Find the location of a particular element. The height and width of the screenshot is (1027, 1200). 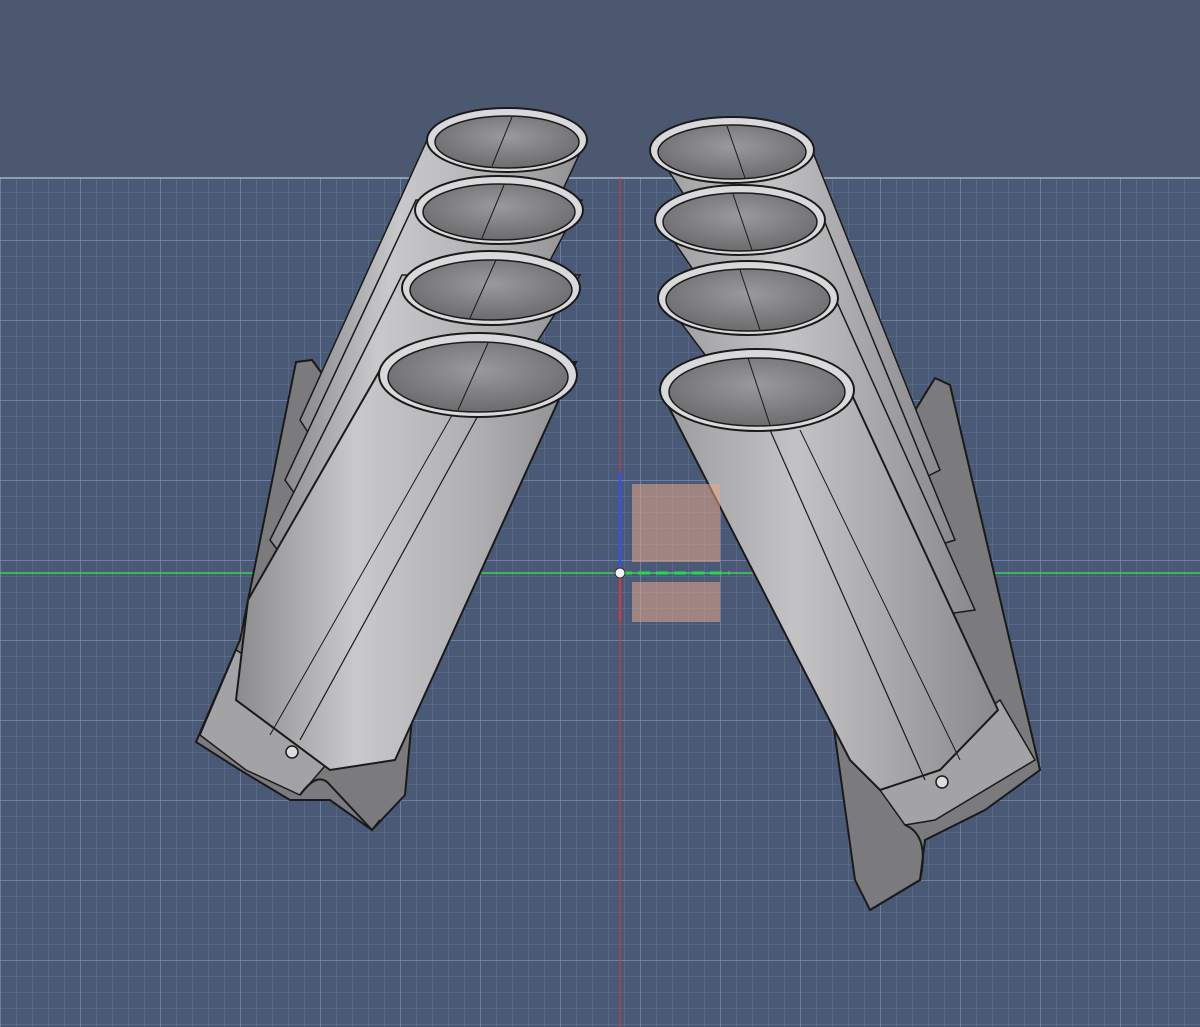

origin-point is located at coordinates (620, 573).